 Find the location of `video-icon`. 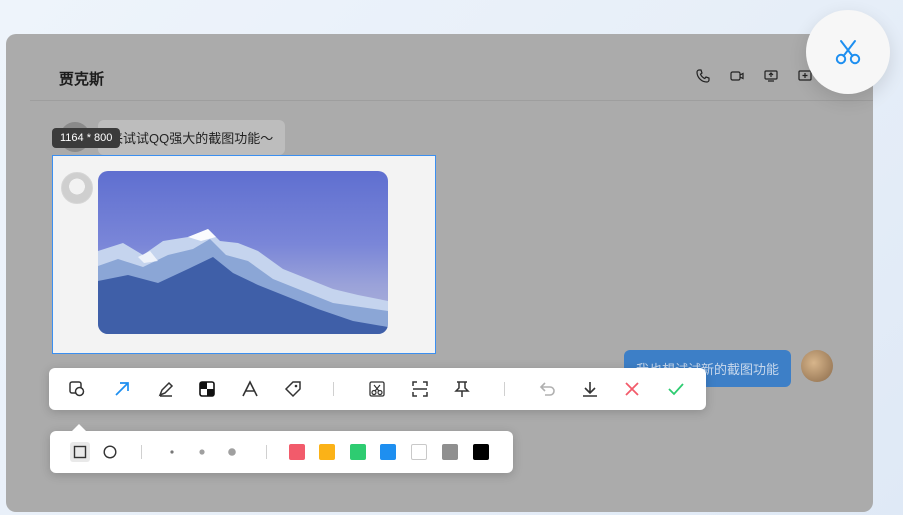

video-icon is located at coordinates (737, 76).